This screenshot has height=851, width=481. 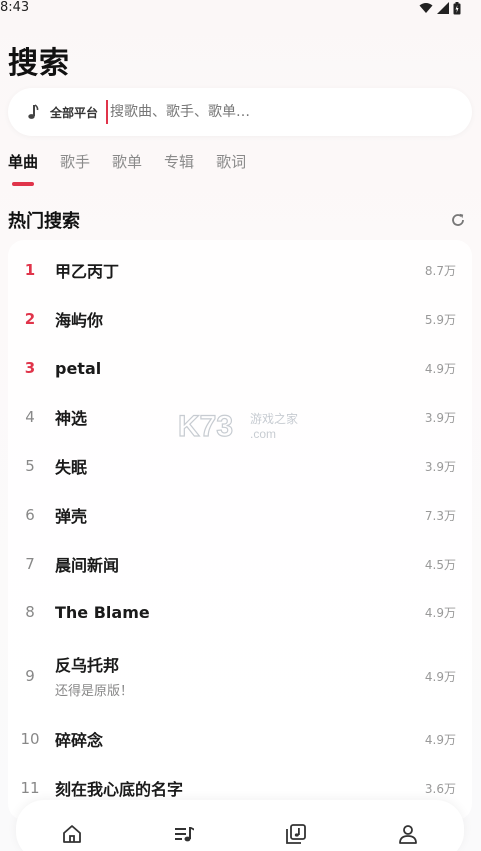 I want to click on search-tabs: 单曲 歌手 歌单 专辑 歌词, so click(x=127, y=170).